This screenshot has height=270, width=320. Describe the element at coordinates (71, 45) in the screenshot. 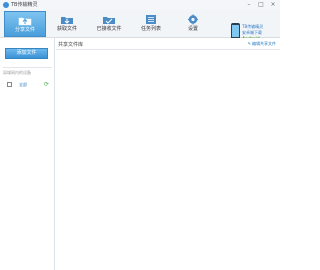

I see `page-title: 共享文件库` at that location.